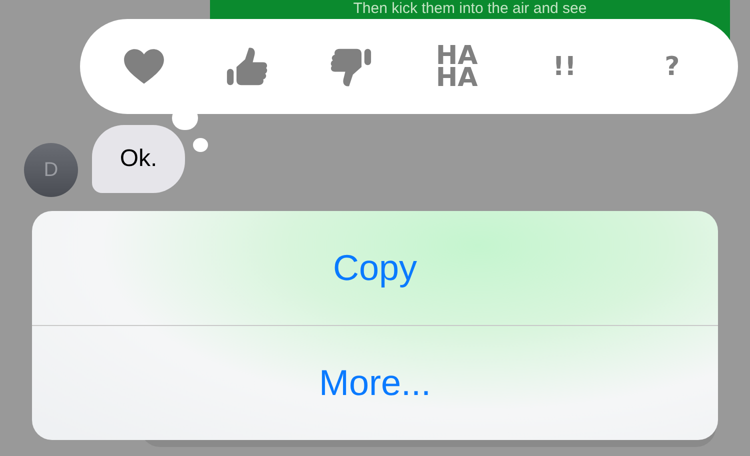 Image resolution: width=750 pixels, height=456 pixels. Describe the element at coordinates (139, 159) in the screenshot. I see `message-text: Ok.` at that location.